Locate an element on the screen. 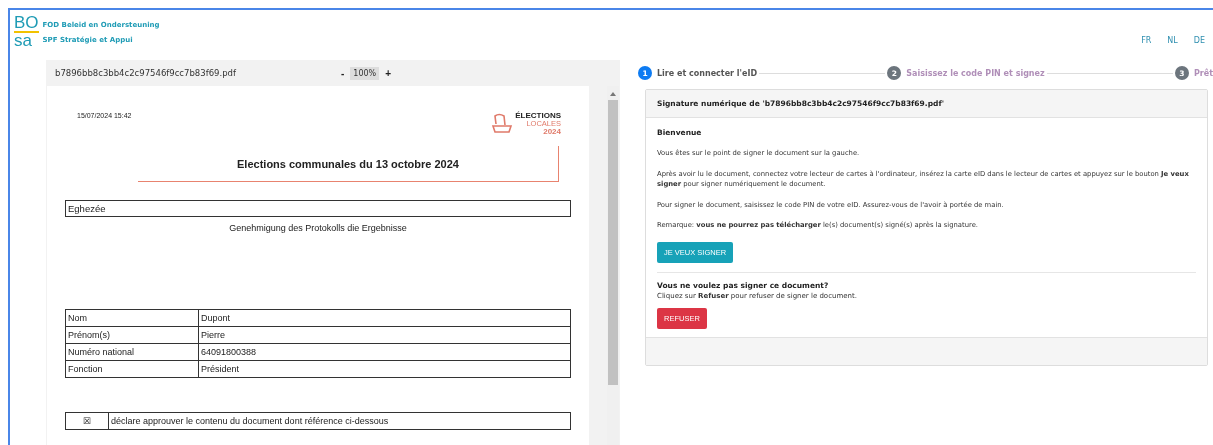 The image size is (1213, 445). step-label: Prêt is located at coordinates (1203, 73).